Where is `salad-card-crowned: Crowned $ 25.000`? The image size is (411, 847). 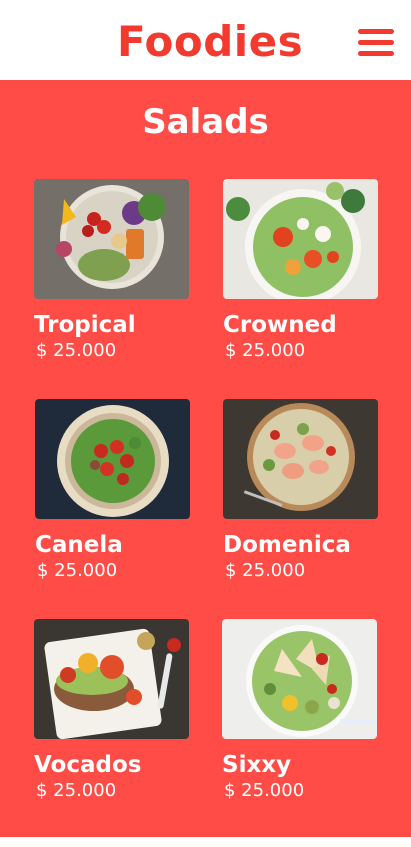 salad-card-crowned: Crowned $ 25.000 is located at coordinates (303, 271).